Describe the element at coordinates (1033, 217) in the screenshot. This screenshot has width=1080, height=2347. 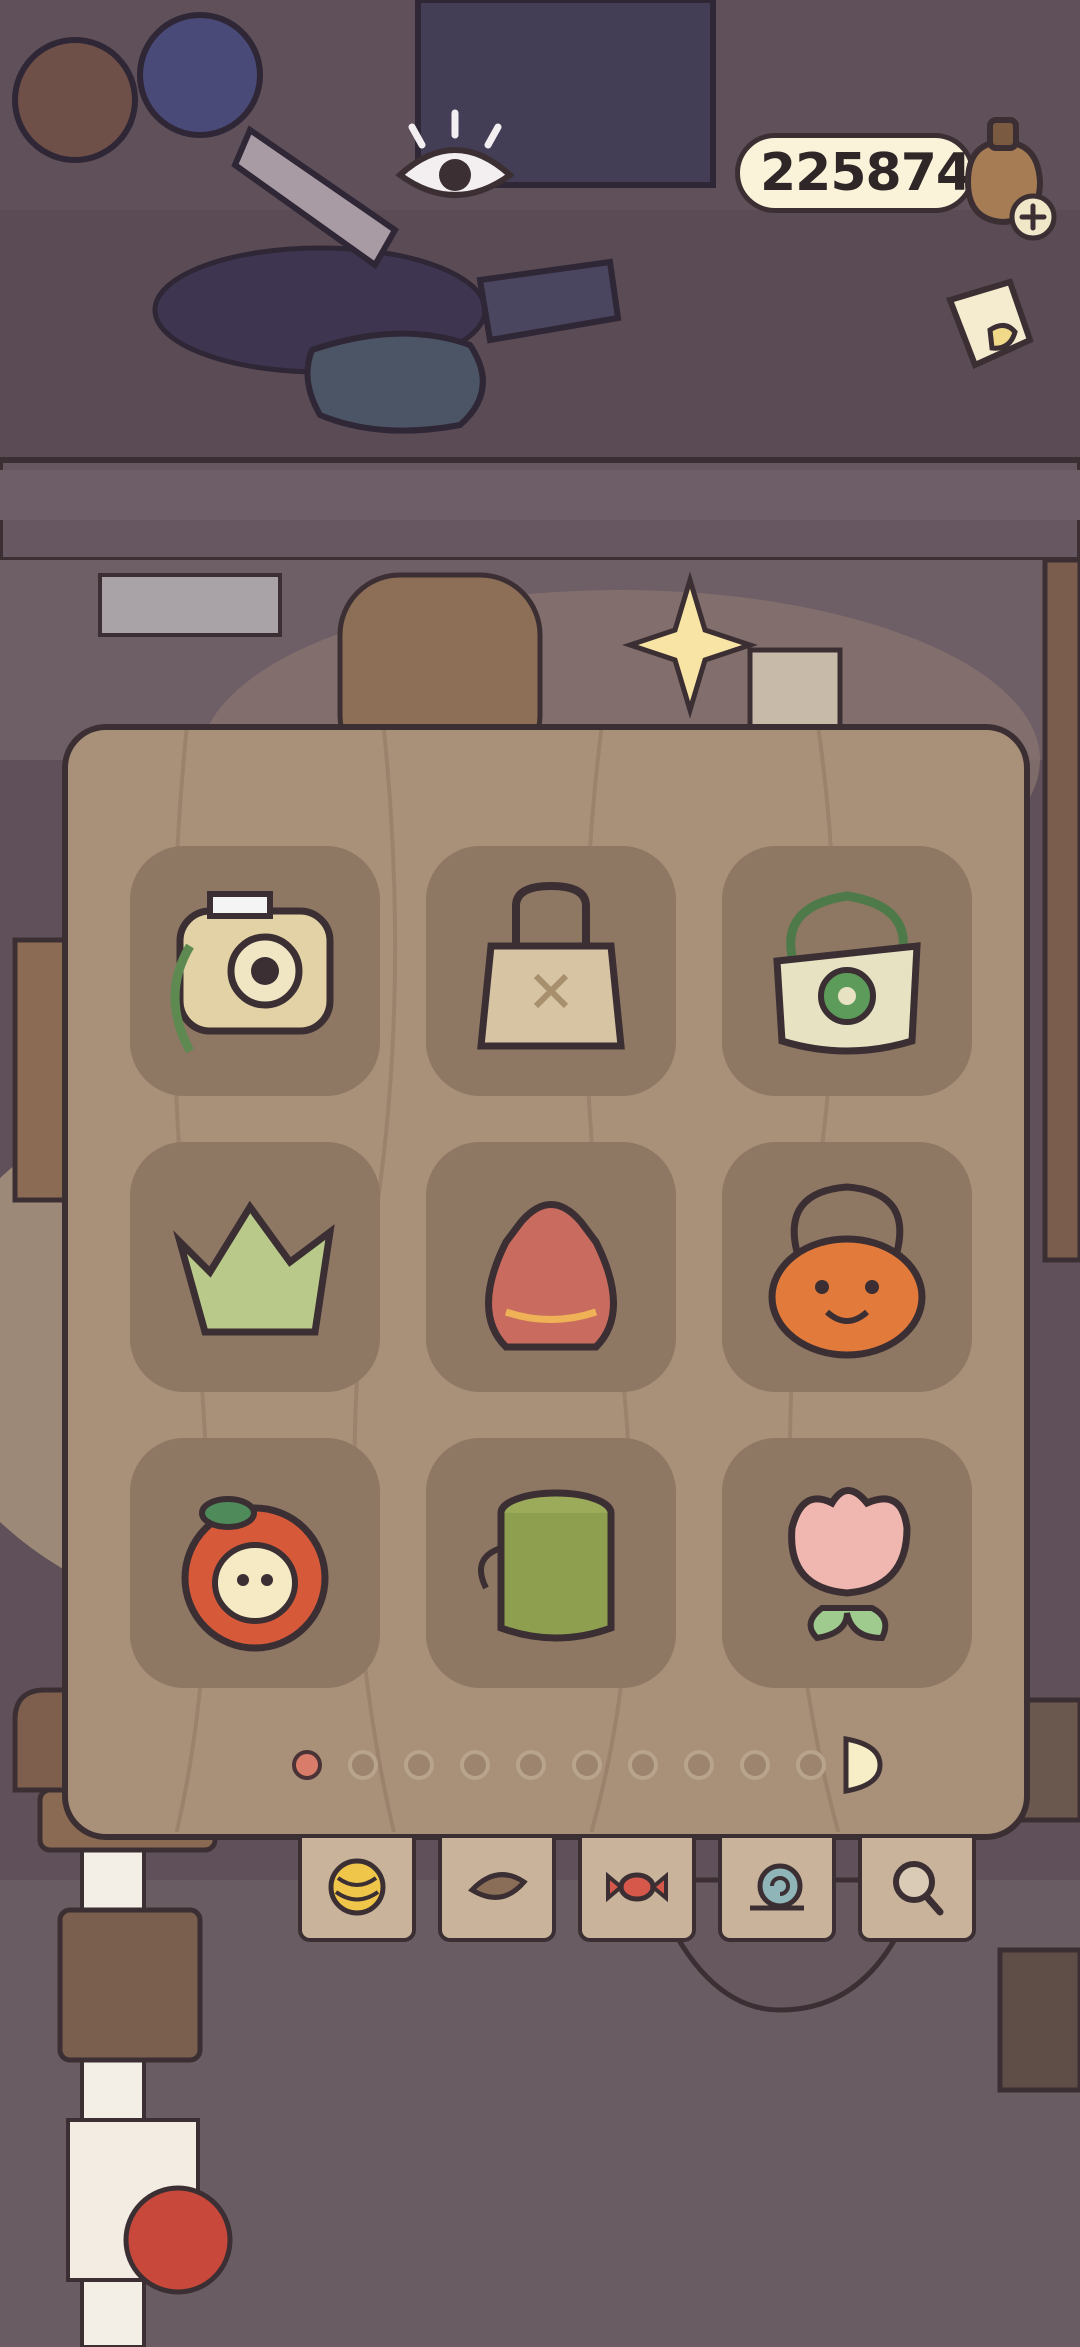
I see `plus-icon` at that location.